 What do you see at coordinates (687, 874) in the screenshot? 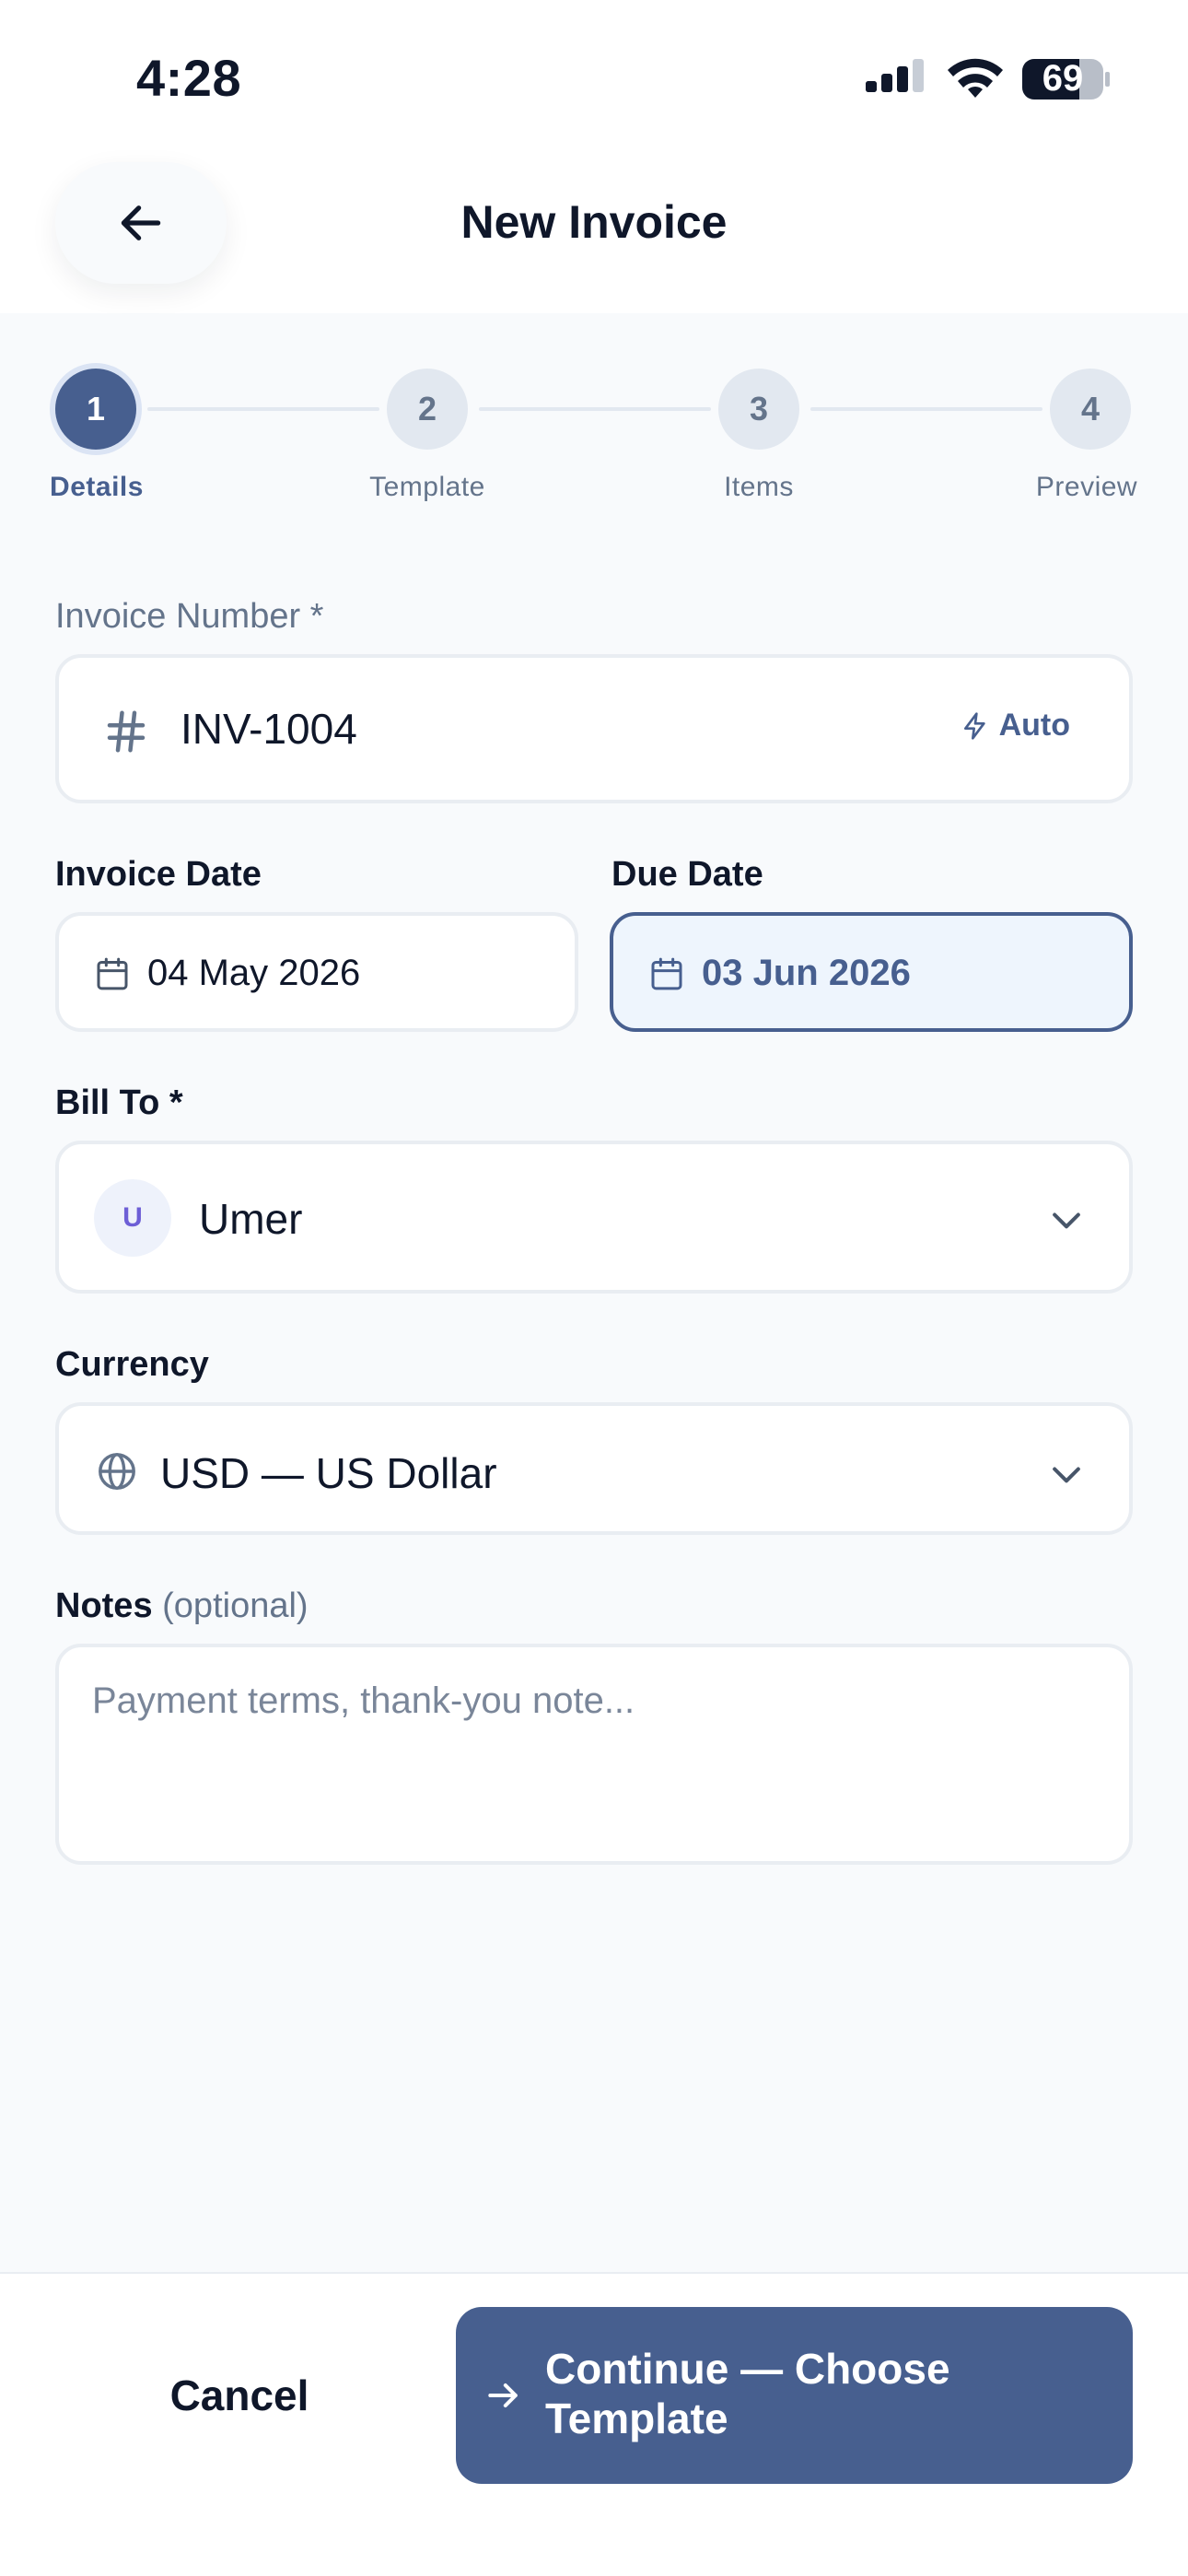
I see `due-date-label: Due Date` at bounding box center [687, 874].